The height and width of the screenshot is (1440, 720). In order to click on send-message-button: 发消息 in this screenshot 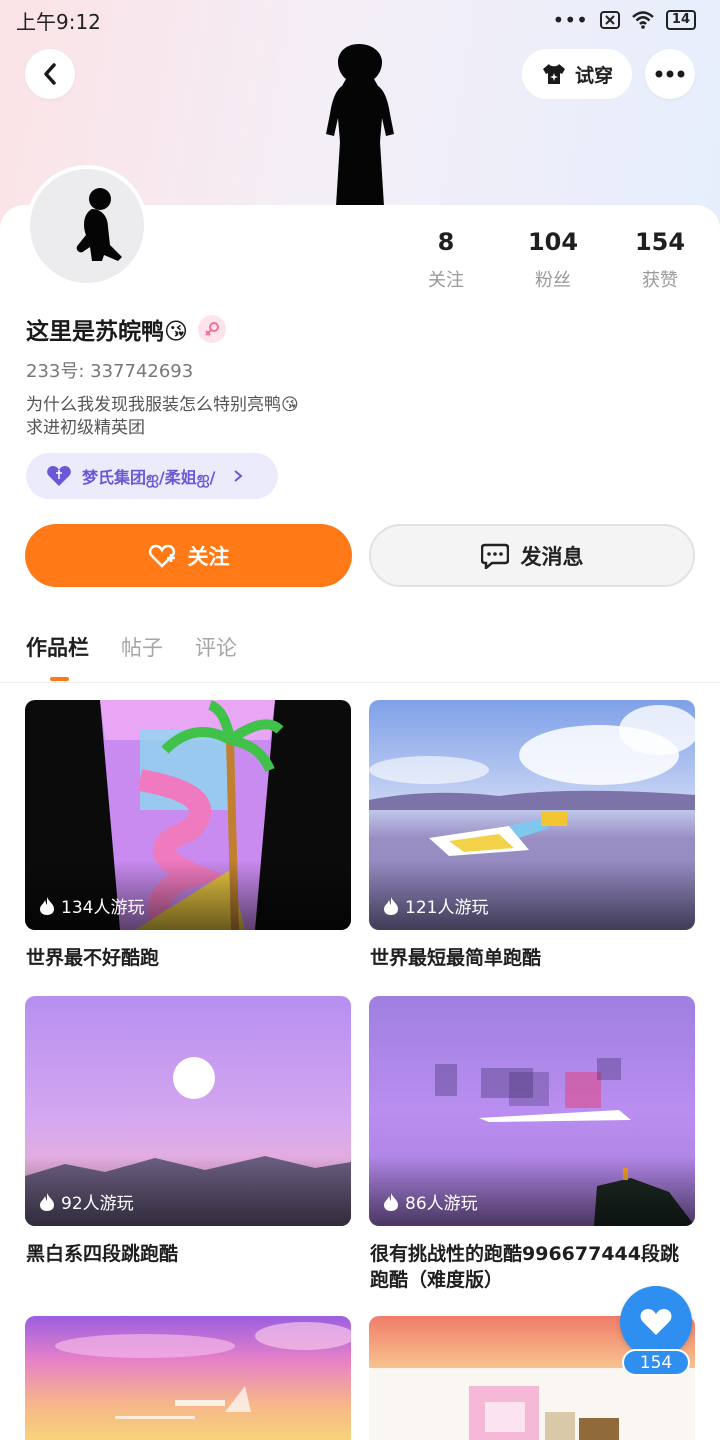, I will do `click(532, 555)`.